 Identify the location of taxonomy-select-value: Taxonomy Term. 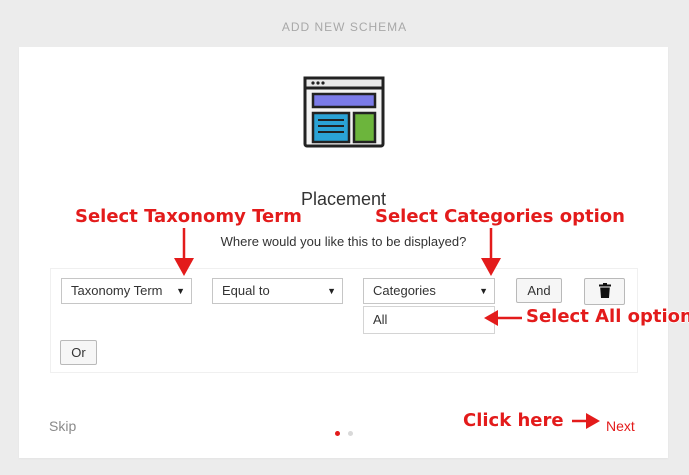
(117, 290).